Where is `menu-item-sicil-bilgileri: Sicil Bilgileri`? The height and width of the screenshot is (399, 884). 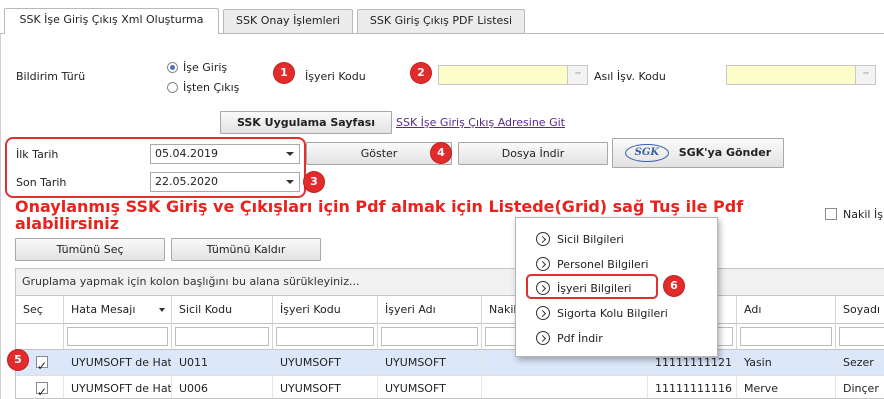 menu-item-sicil-bilgileri: Sicil Bilgileri is located at coordinates (580, 239).